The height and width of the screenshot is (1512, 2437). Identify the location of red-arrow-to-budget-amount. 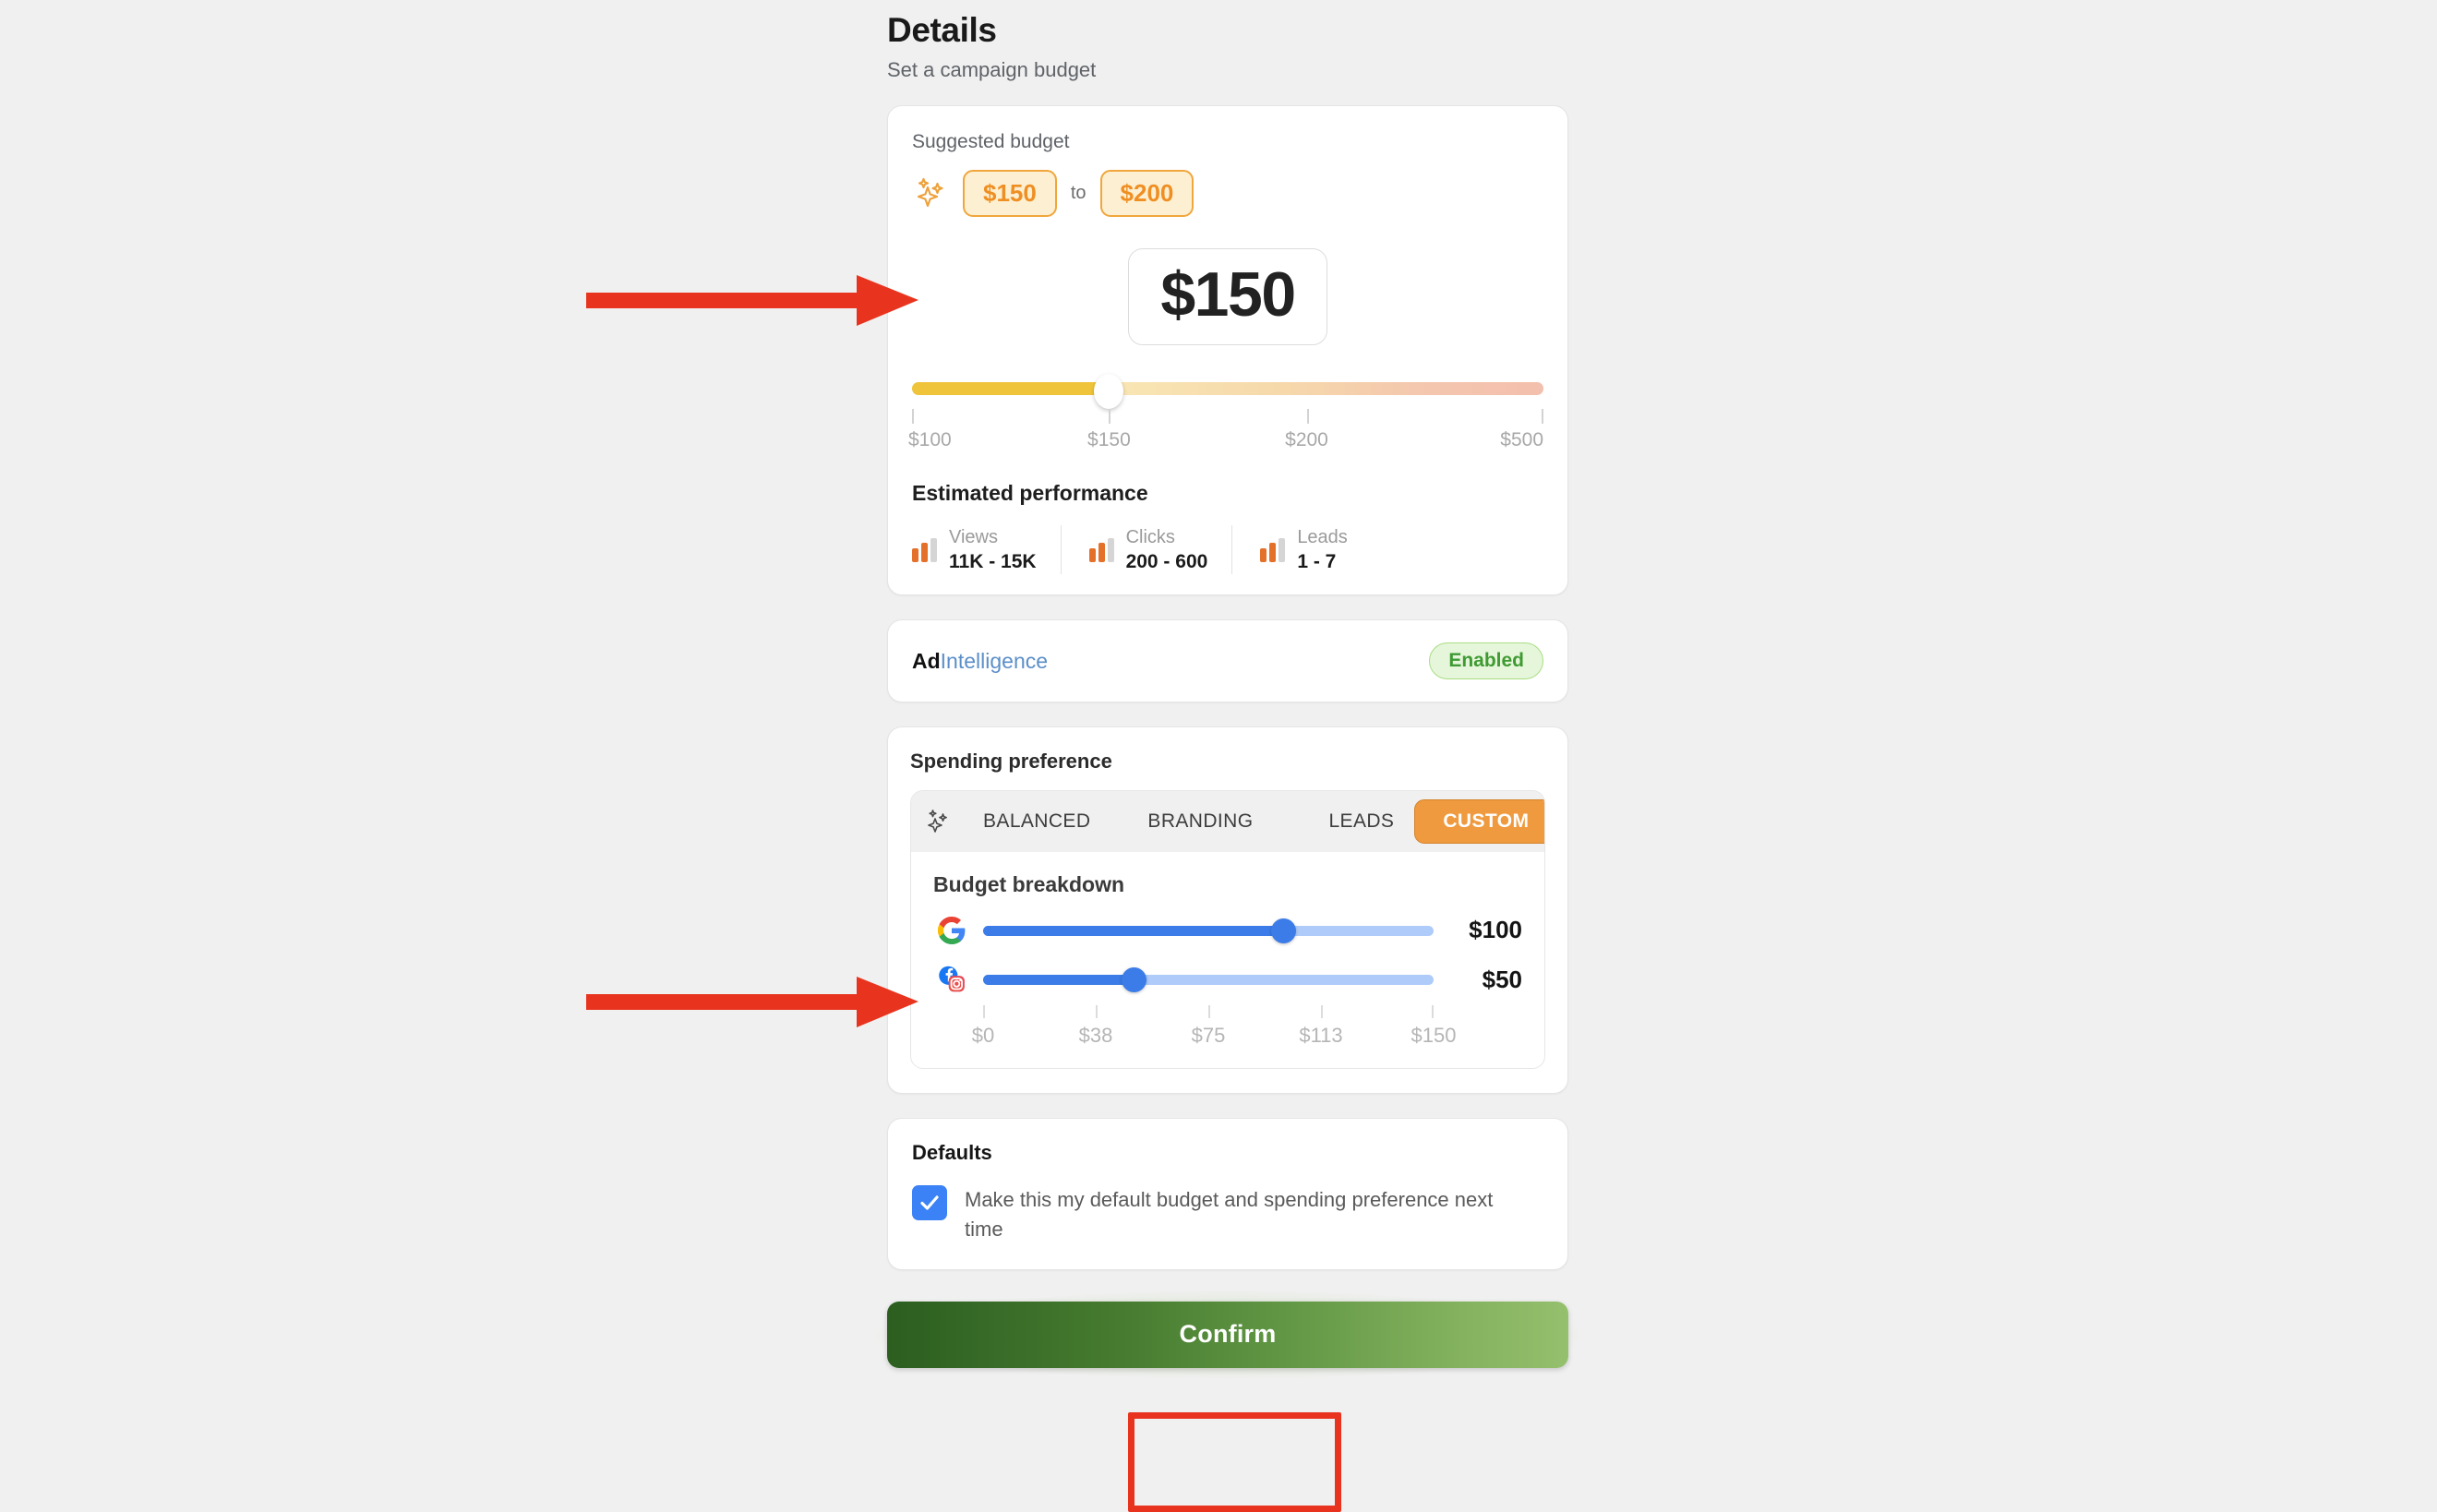
(755, 302).